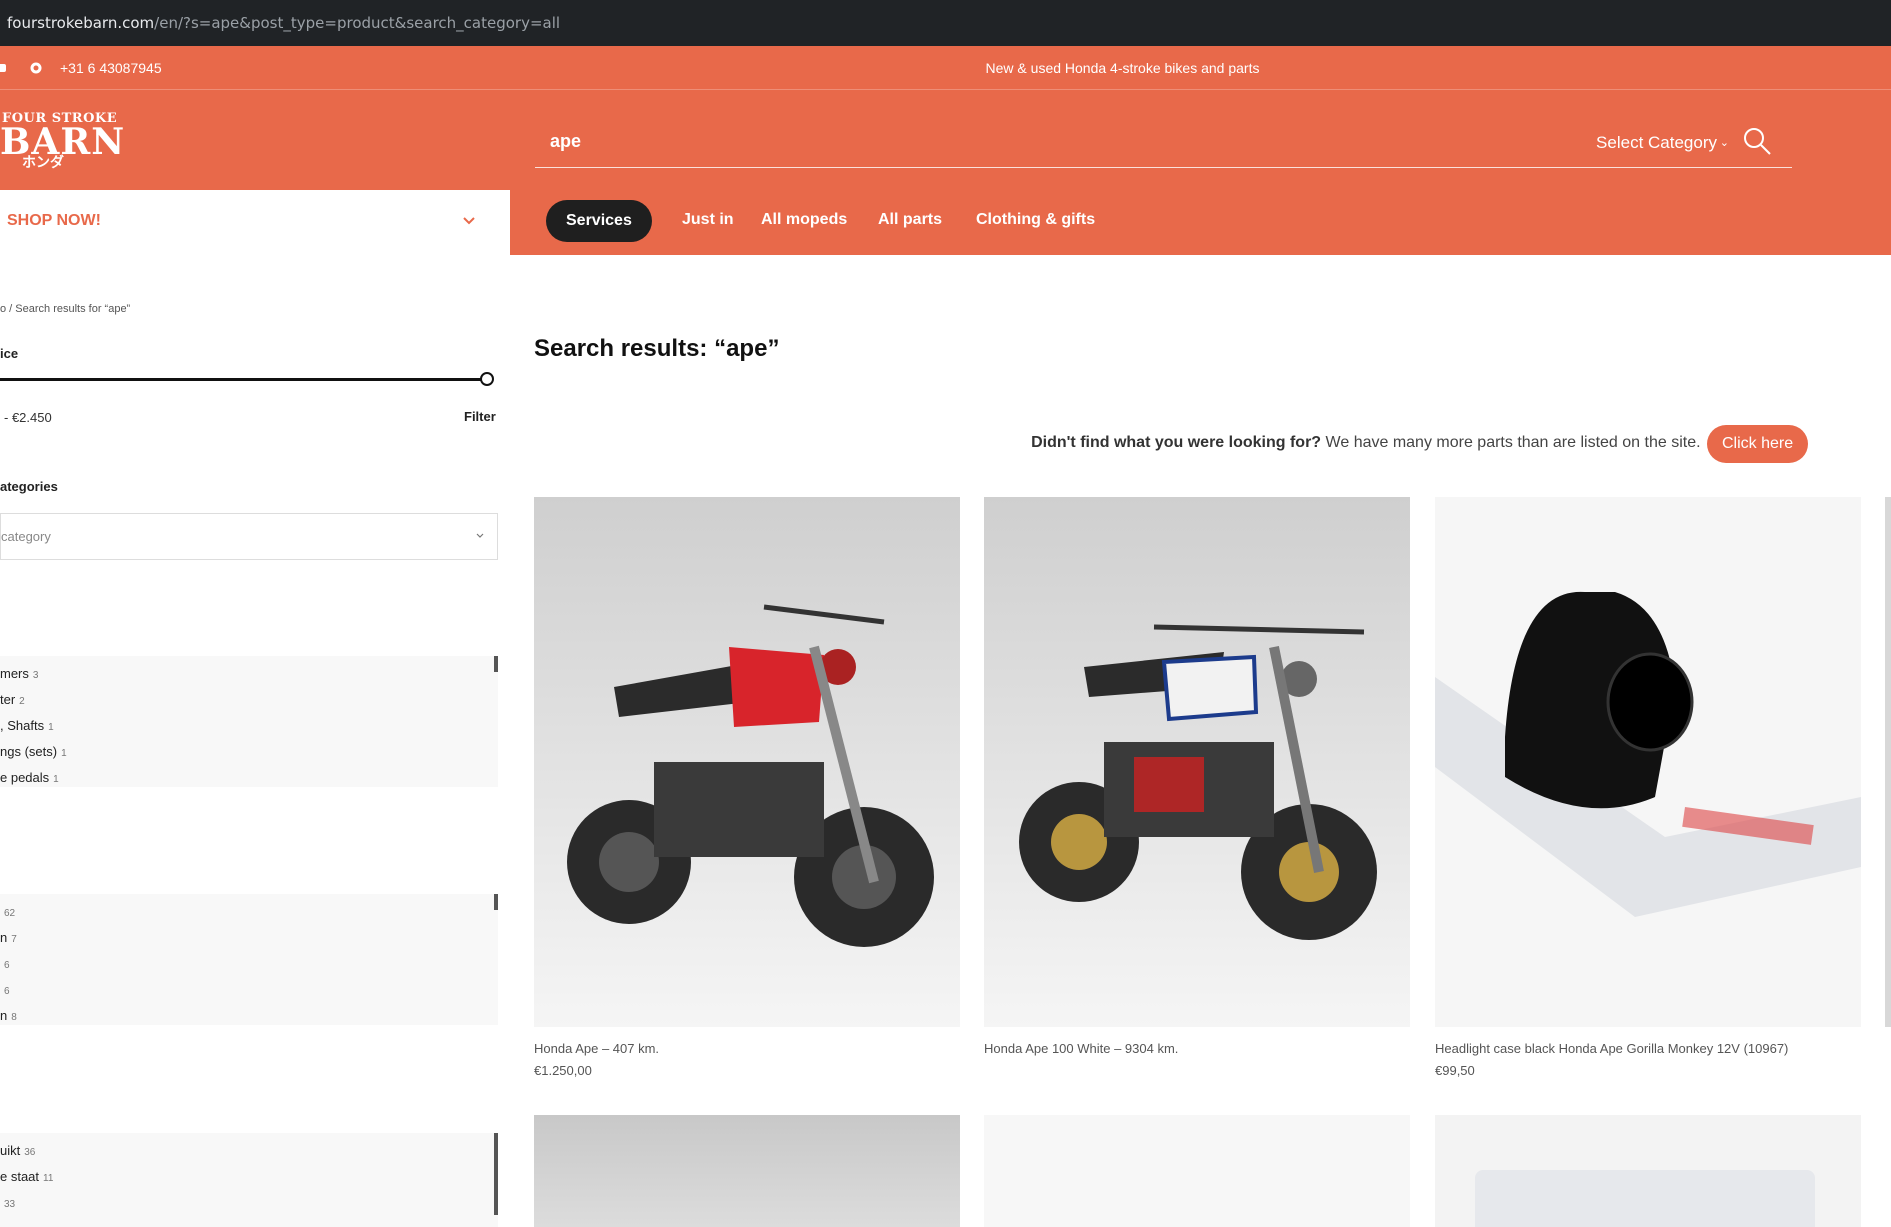 This screenshot has height=1227, width=1891. Describe the element at coordinates (1724, 143) in the screenshot. I see `chevron-down-icon: ⌄` at that location.